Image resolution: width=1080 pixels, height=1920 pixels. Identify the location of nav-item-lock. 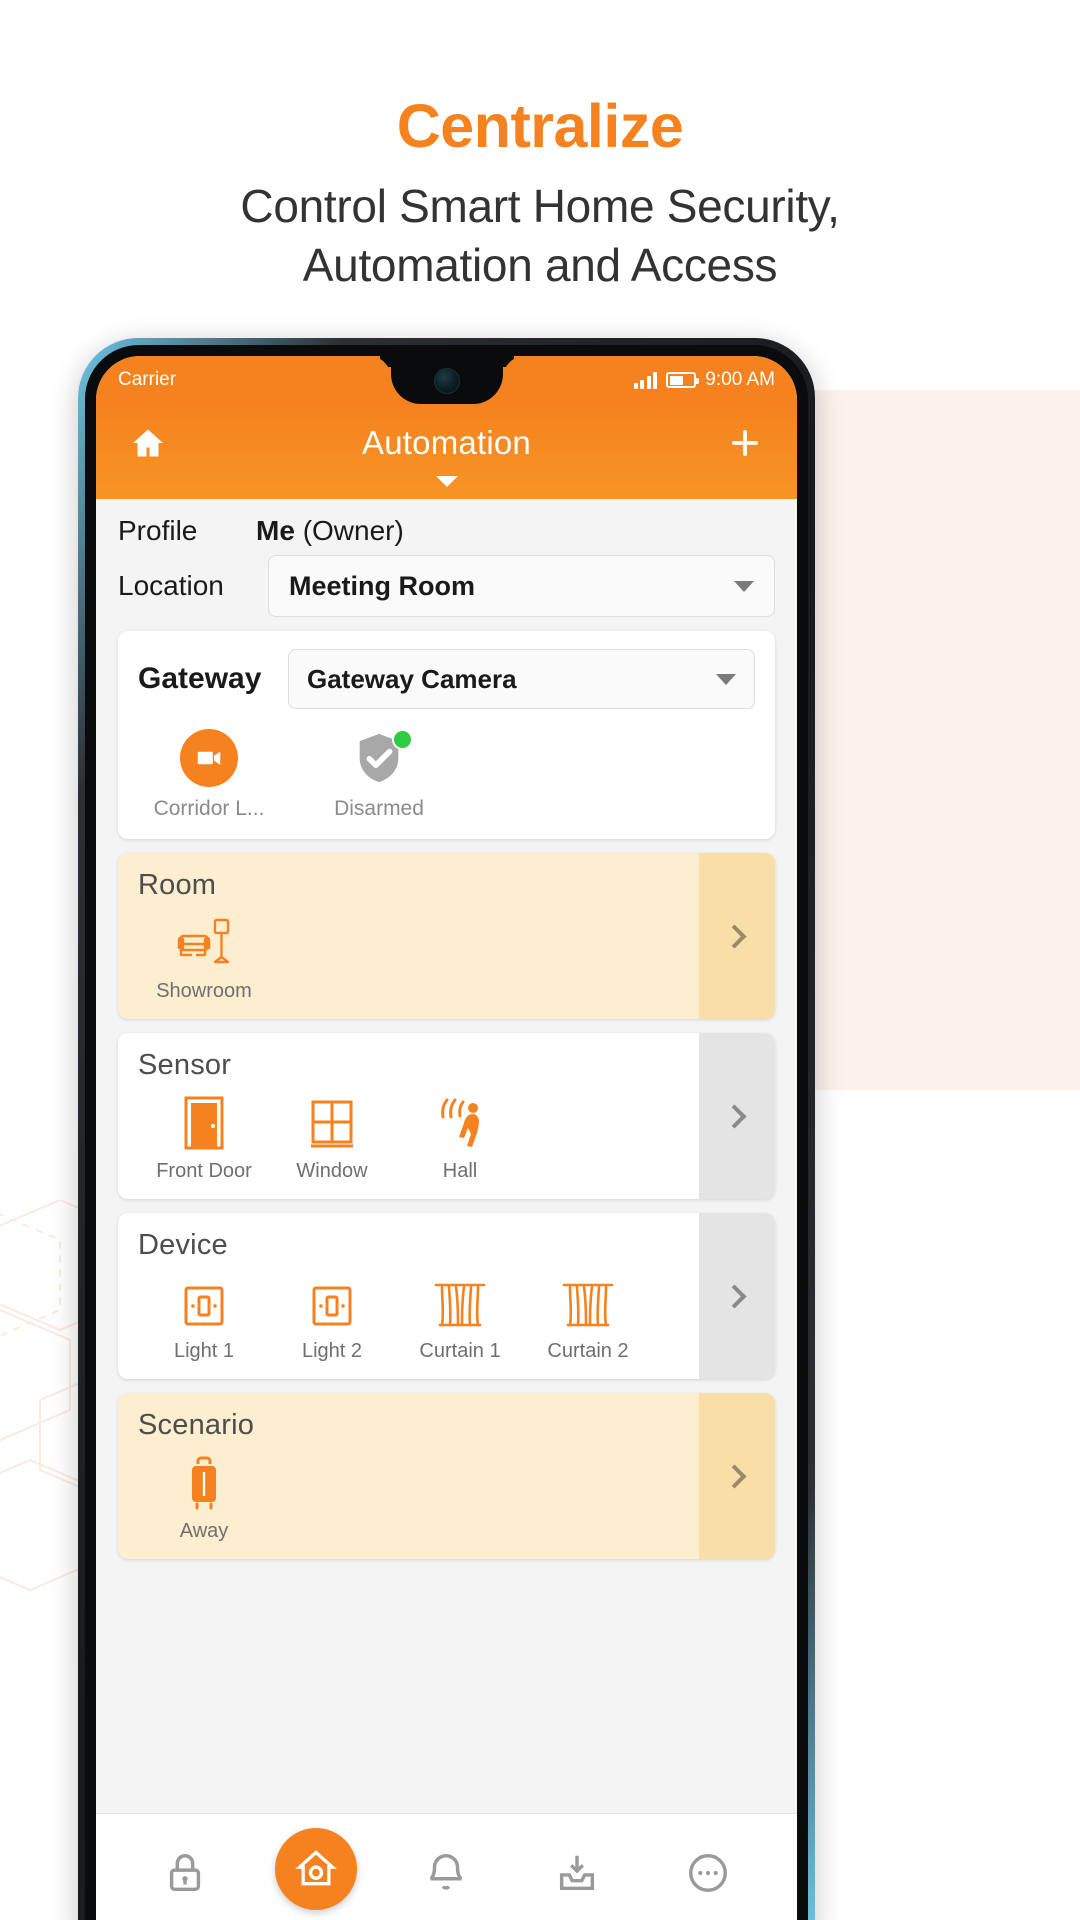
(185, 1873).